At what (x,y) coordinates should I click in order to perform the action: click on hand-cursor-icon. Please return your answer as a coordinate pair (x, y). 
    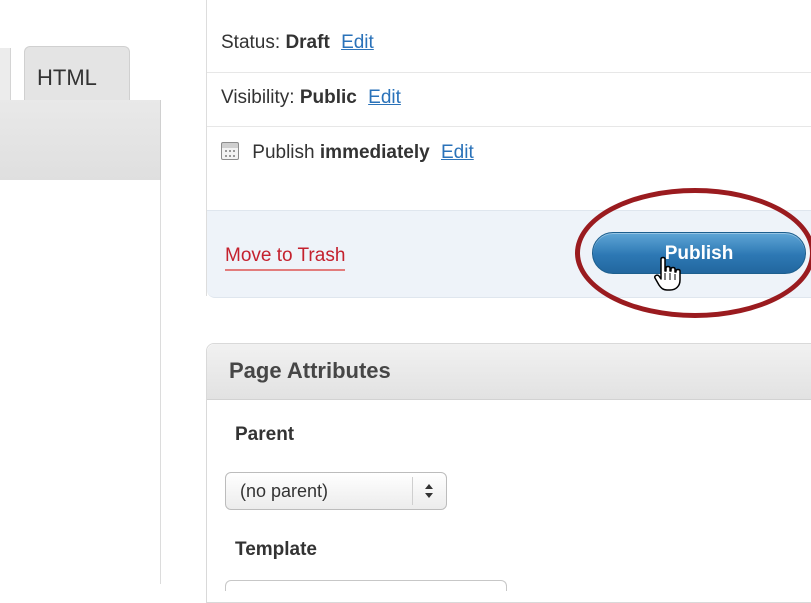
    Looking at the image, I should click on (667, 273).